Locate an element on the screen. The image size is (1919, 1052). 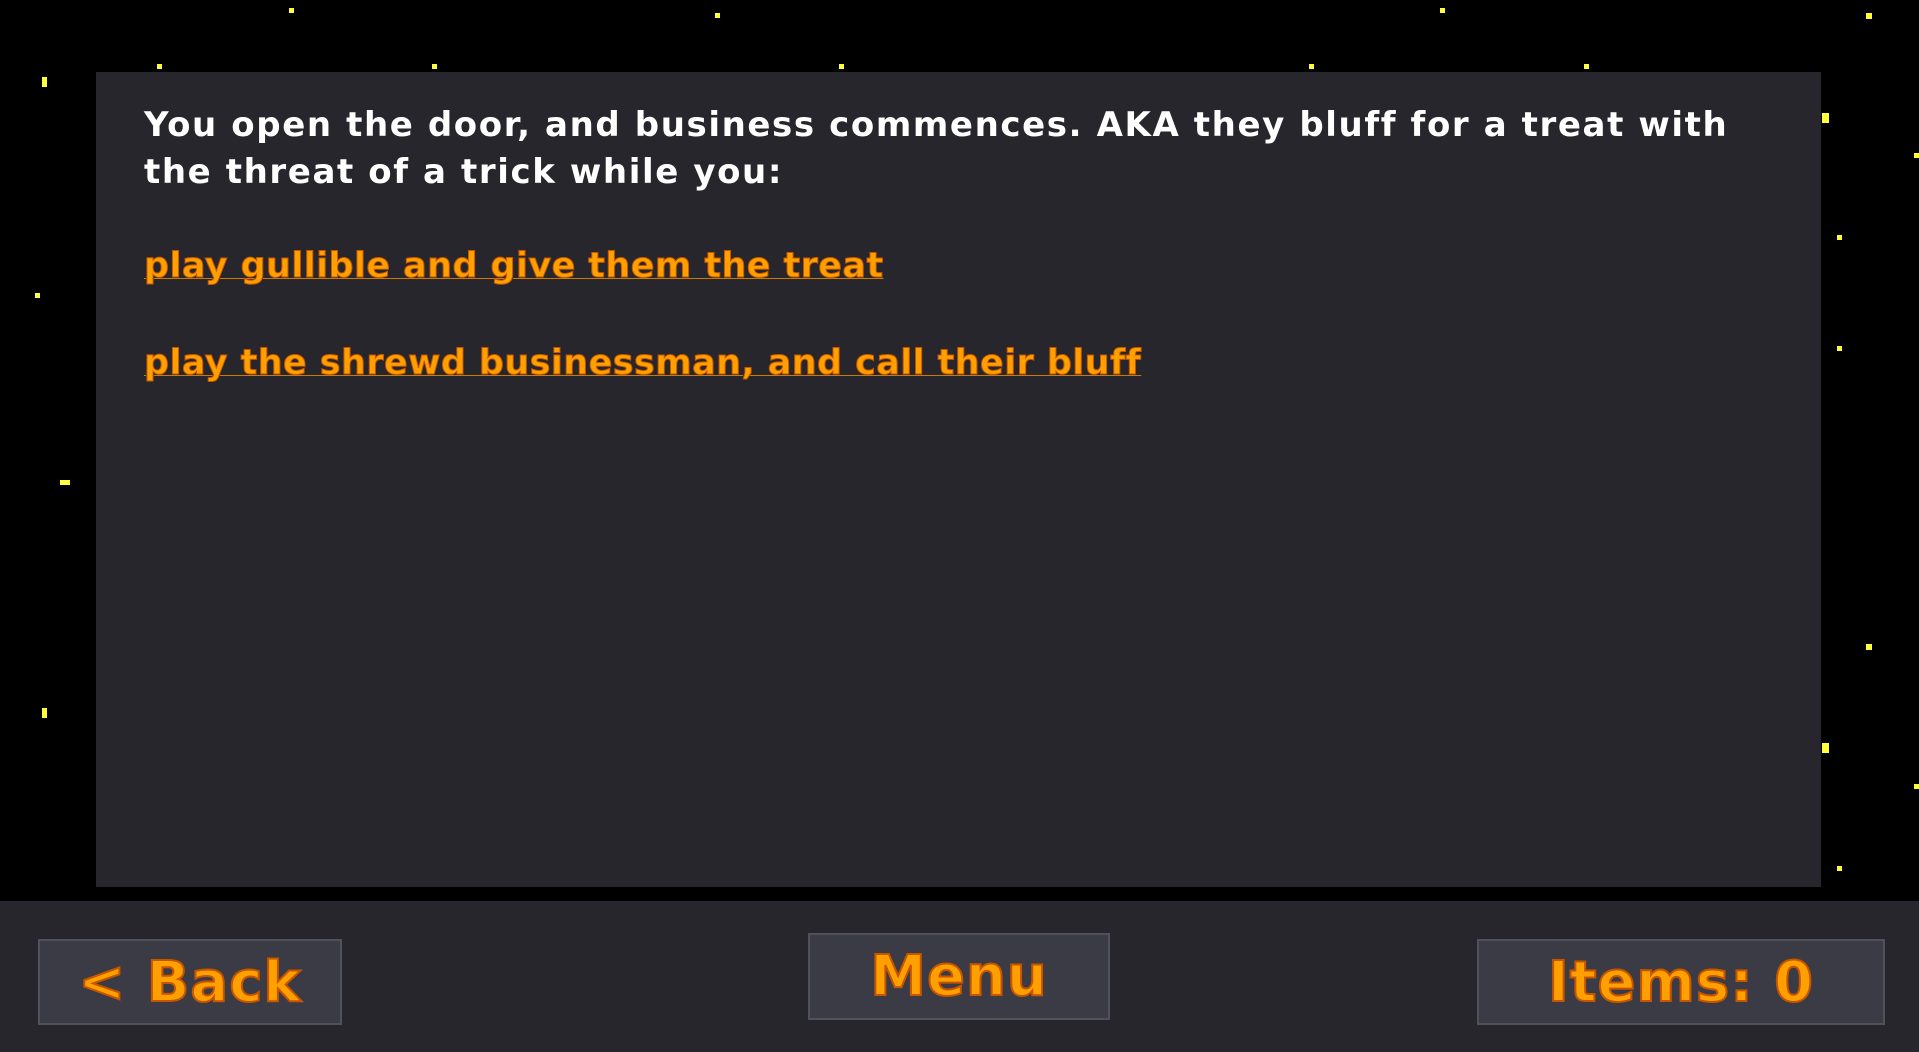
menu-button: Menu is located at coordinates (959, 976).